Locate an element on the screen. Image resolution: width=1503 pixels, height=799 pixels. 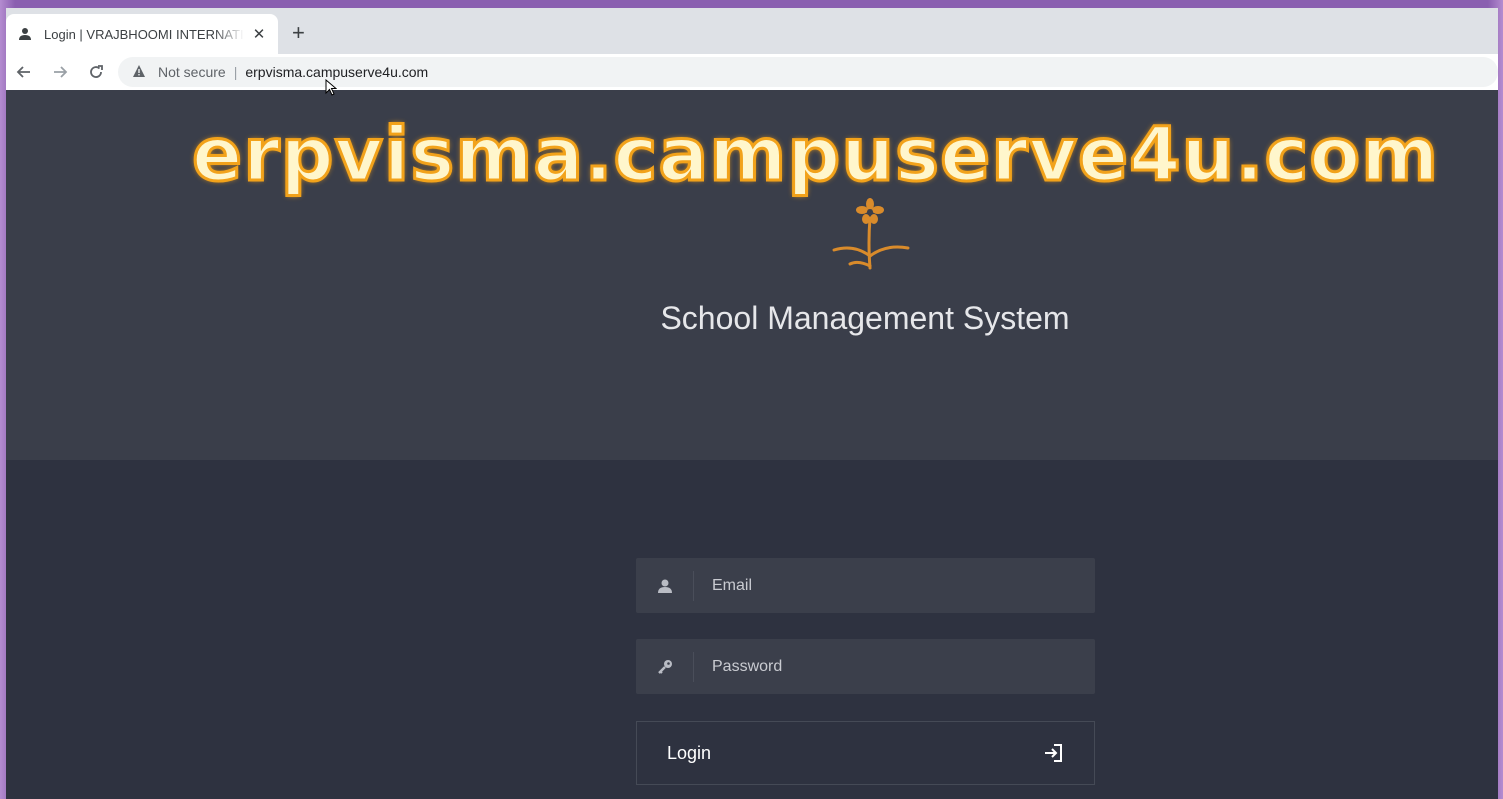
tab-title: Login | VRAJBHOOMI INTERNATIONAL is located at coordinates (144, 34).